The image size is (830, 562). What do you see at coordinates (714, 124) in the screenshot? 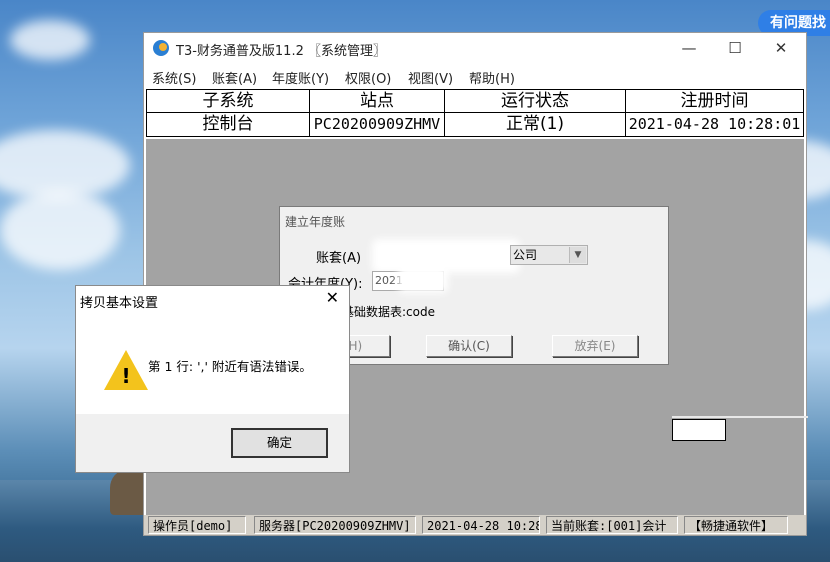
I see `cell-register-time: 2021-04-28 10:28:01` at bounding box center [714, 124].